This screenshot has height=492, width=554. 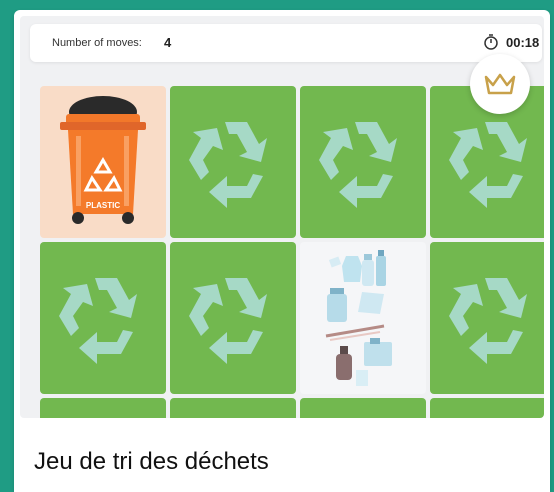 What do you see at coordinates (103, 205) in the screenshot?
I see `bin-label: PLASTIC` at bounding box center [103, 205].